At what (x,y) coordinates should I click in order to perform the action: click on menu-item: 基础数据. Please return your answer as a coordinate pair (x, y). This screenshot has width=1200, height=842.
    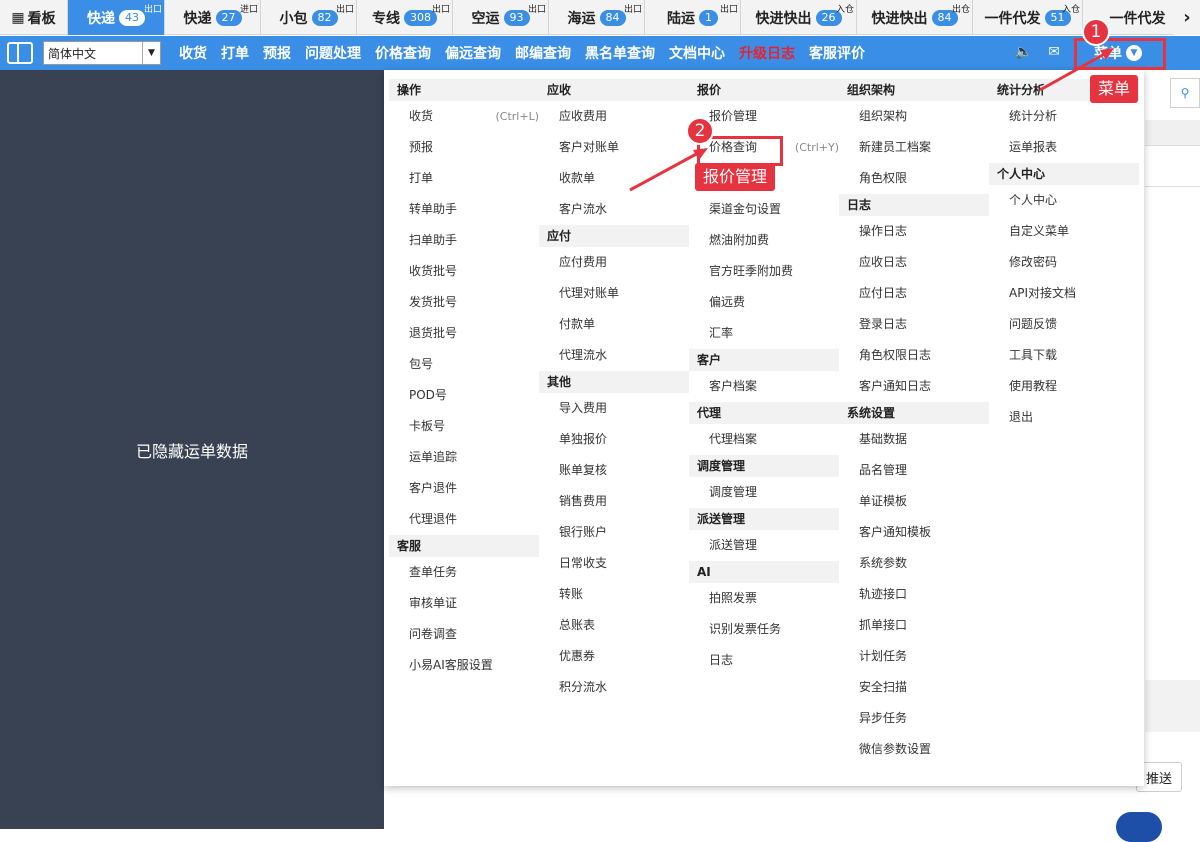
    Looking at the image, I should click on (914, 439).